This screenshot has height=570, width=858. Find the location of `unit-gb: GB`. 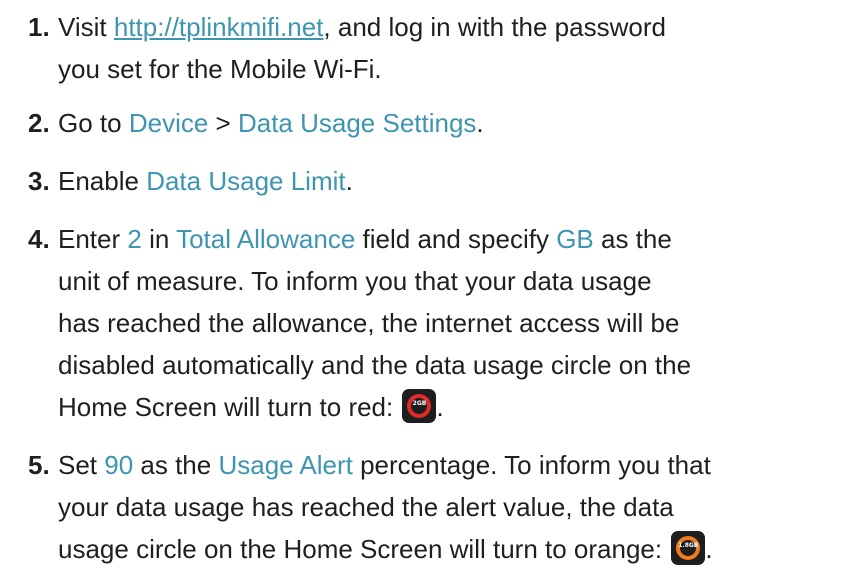

unit-gb: GB is located at coordinates (575, 239).